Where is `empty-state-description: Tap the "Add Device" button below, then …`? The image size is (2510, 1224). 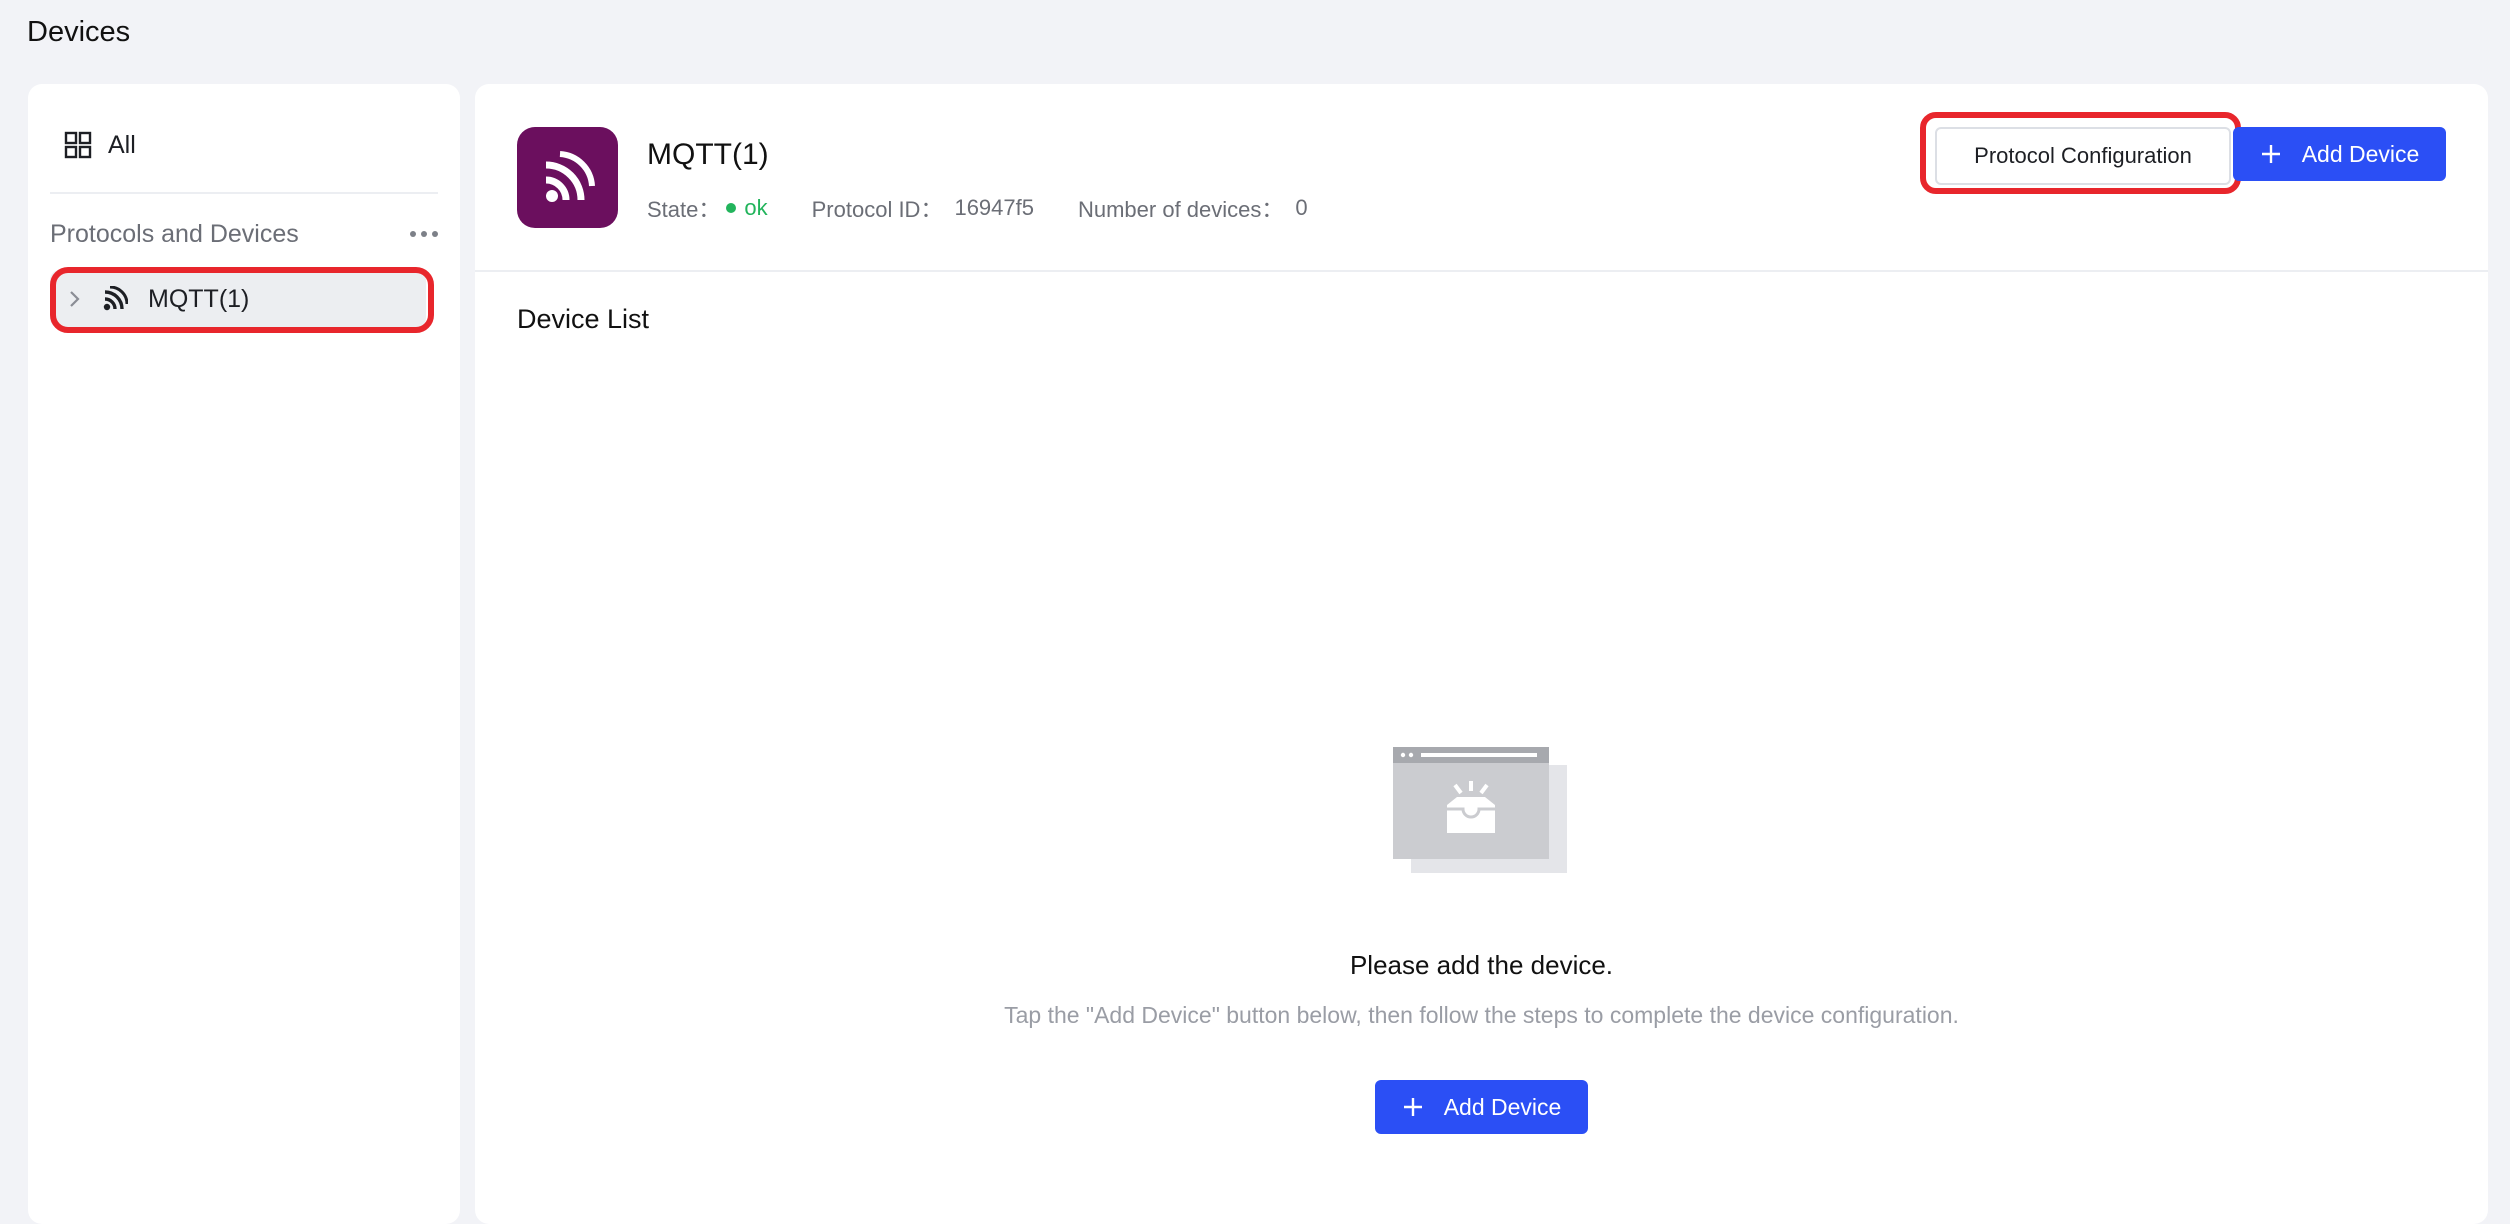 empty-state-description: Tap the "Add Device" button below, then … is located at coordinates (1481, 1015).